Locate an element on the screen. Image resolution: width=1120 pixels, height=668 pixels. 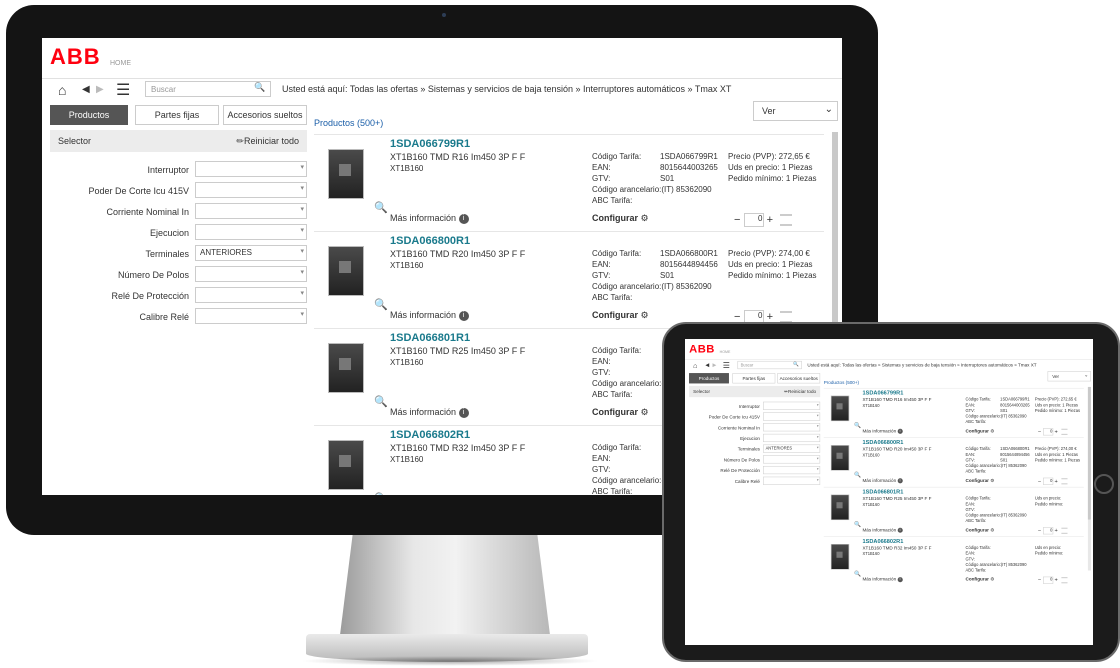
home-icon: ⌂ is located at coordinates (695, 365).